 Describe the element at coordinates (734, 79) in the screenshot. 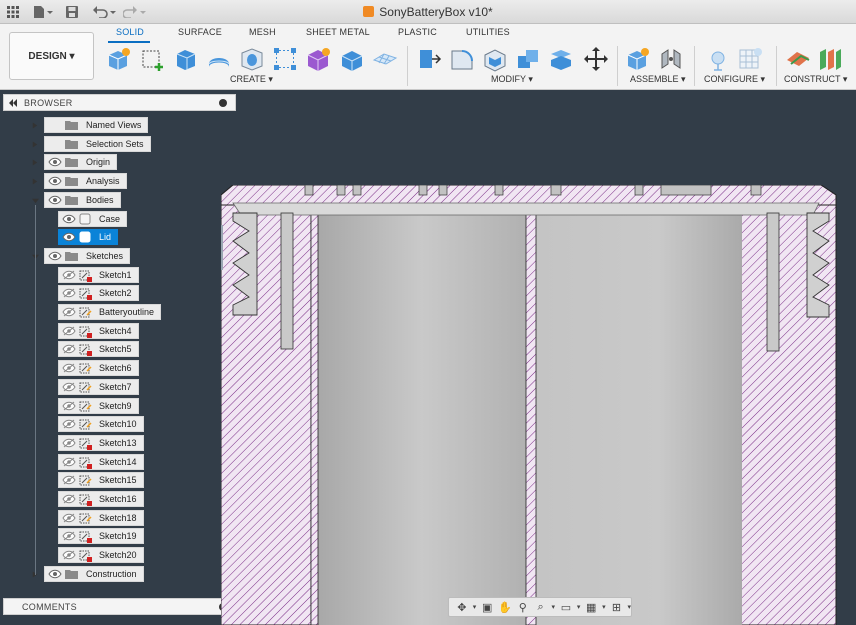

I see `configure-group-label: CONFIGURE ▾` at that location.